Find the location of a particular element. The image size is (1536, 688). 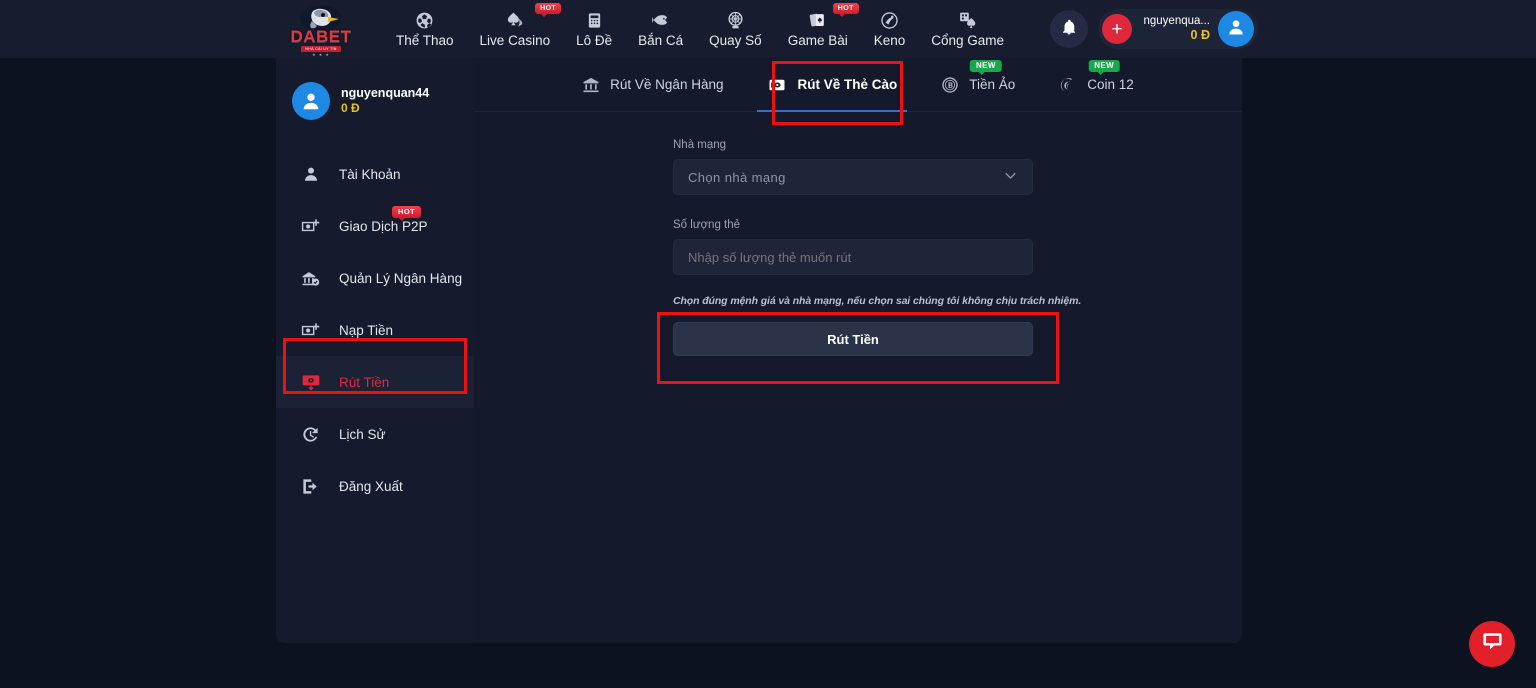

nav-item-cong-game: Cổng Game is located at coordinates (967, 29).